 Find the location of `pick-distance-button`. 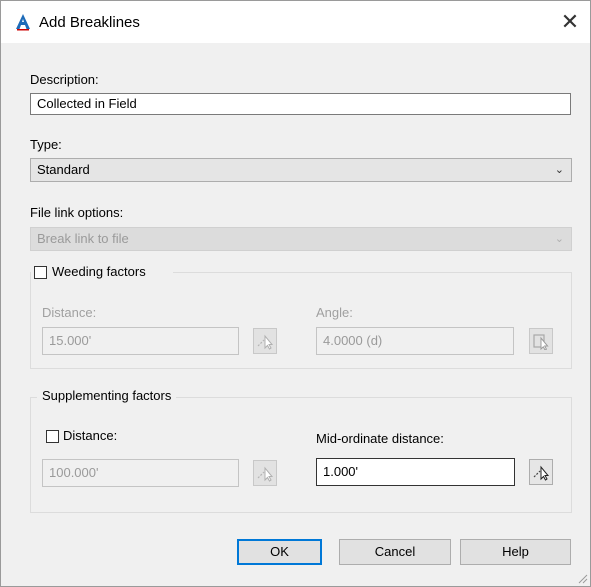

pick-distance-button is located at coordinates (265, 341).